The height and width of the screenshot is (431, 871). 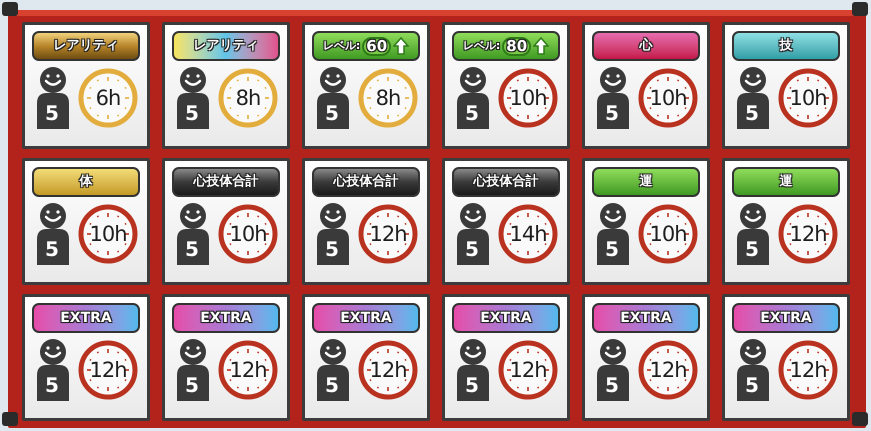 I want to click on card: 運 5 10h, so click(x=646, y=221).